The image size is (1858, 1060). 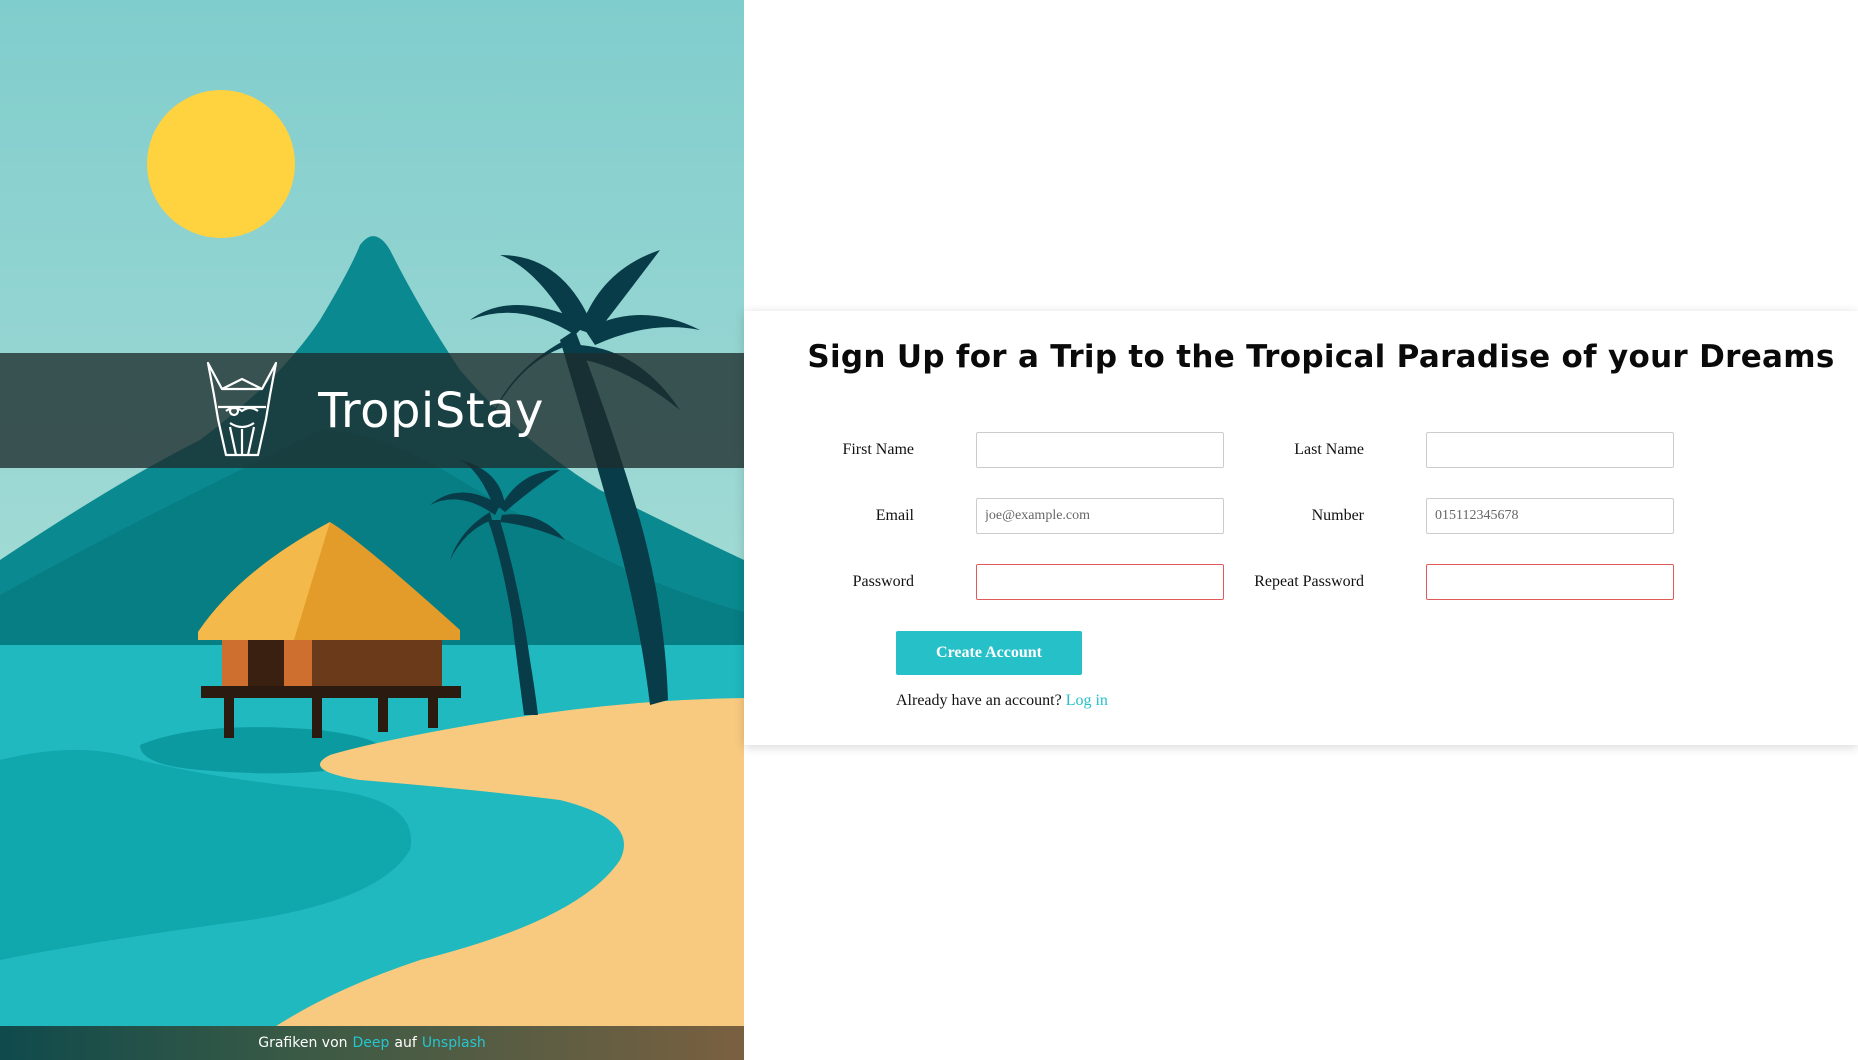 I want to click on photo-credit: Grafiken von Deep auf Unsplash, so click(x=372, y=1043).